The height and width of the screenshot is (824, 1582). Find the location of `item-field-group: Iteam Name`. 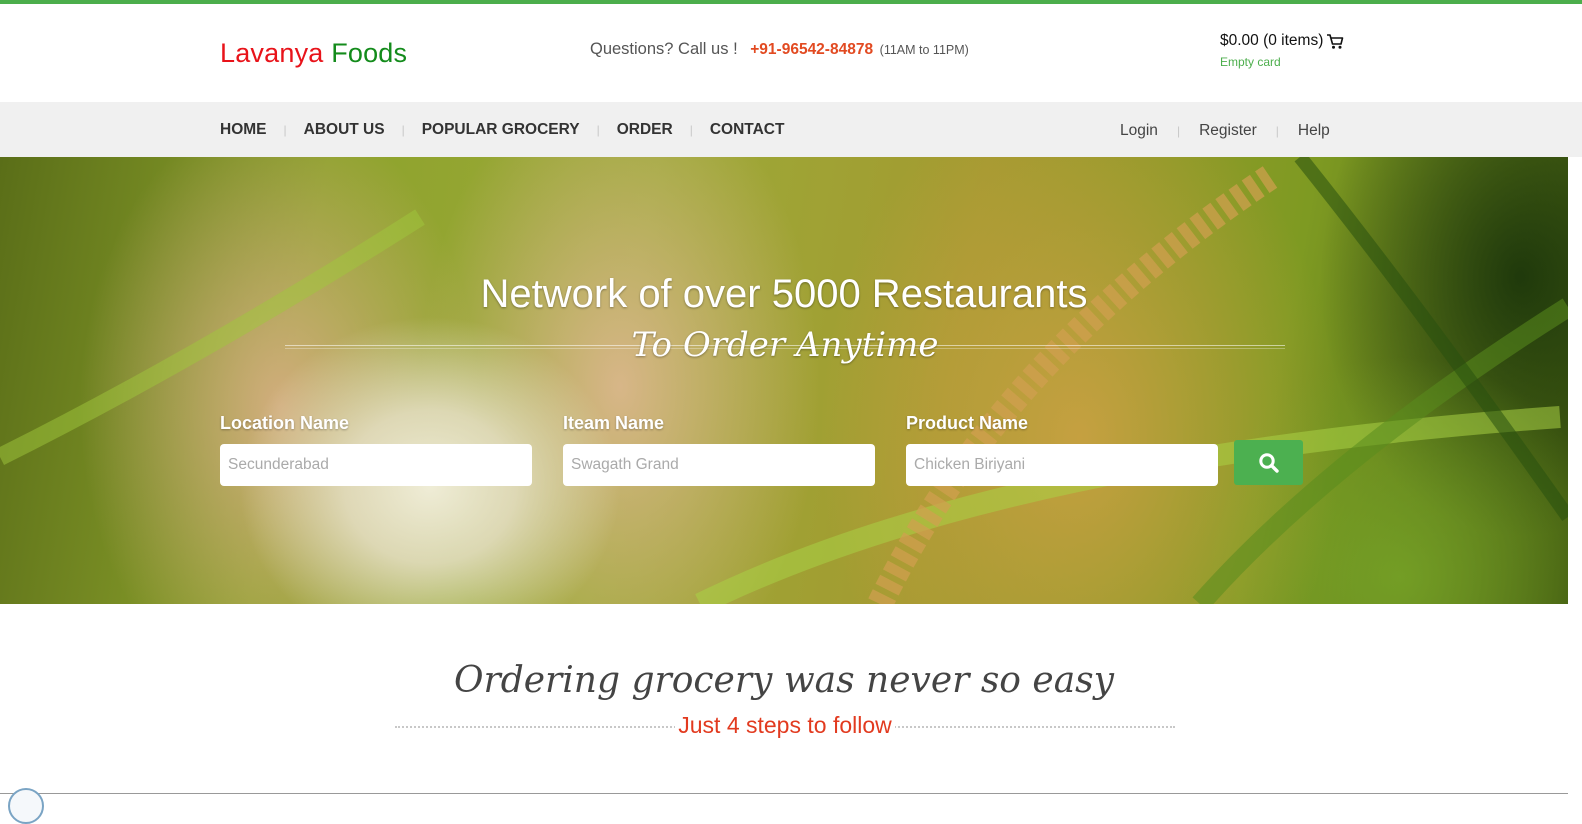

item-field-group: Iteam Name is located at coordinates (719, 449).